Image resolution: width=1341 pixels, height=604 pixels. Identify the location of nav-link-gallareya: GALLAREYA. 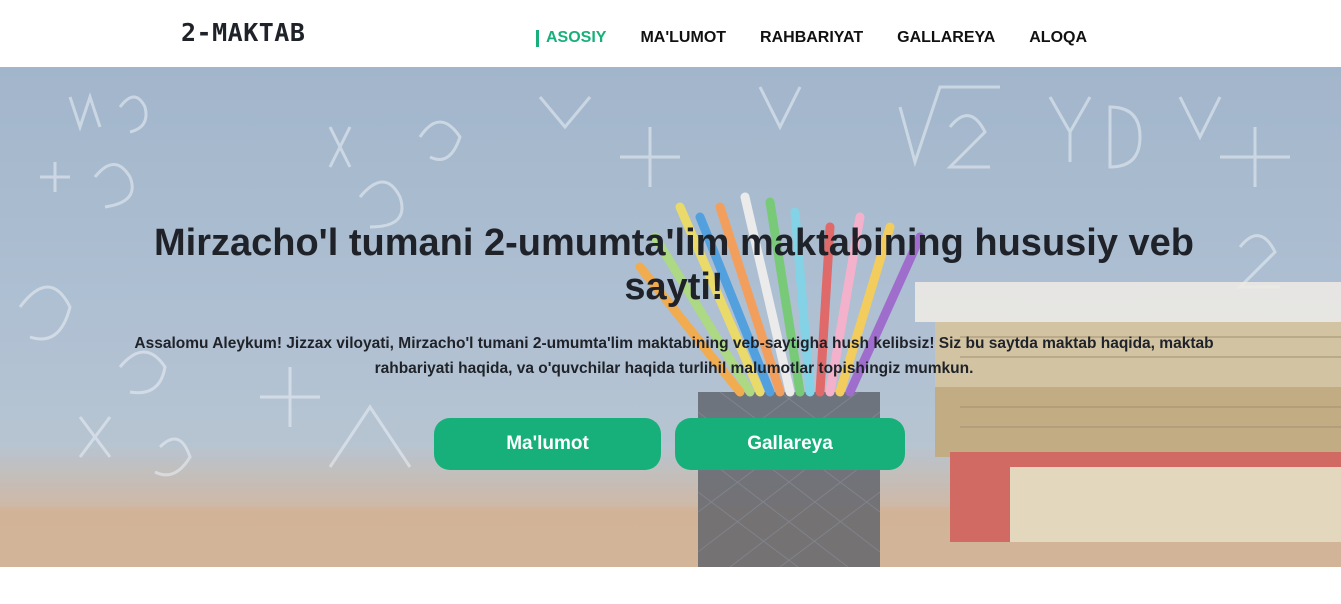
(946, 38).